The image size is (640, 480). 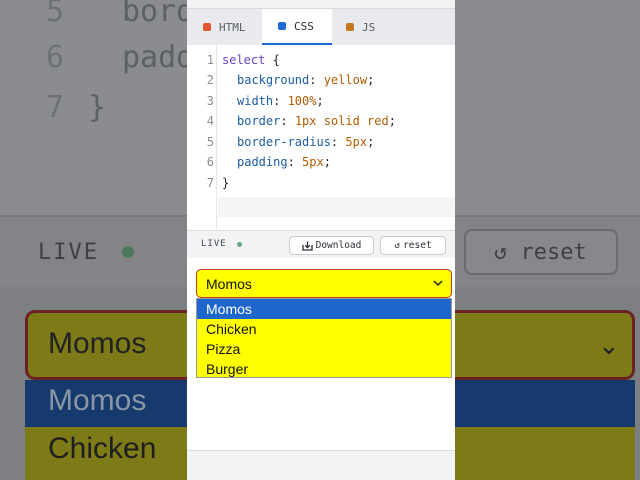 What do you see at coordinates (609, 345) in the screenshot?
I see `bg-chevron-down-icon: ⌄` at bounding box center [609, 345].